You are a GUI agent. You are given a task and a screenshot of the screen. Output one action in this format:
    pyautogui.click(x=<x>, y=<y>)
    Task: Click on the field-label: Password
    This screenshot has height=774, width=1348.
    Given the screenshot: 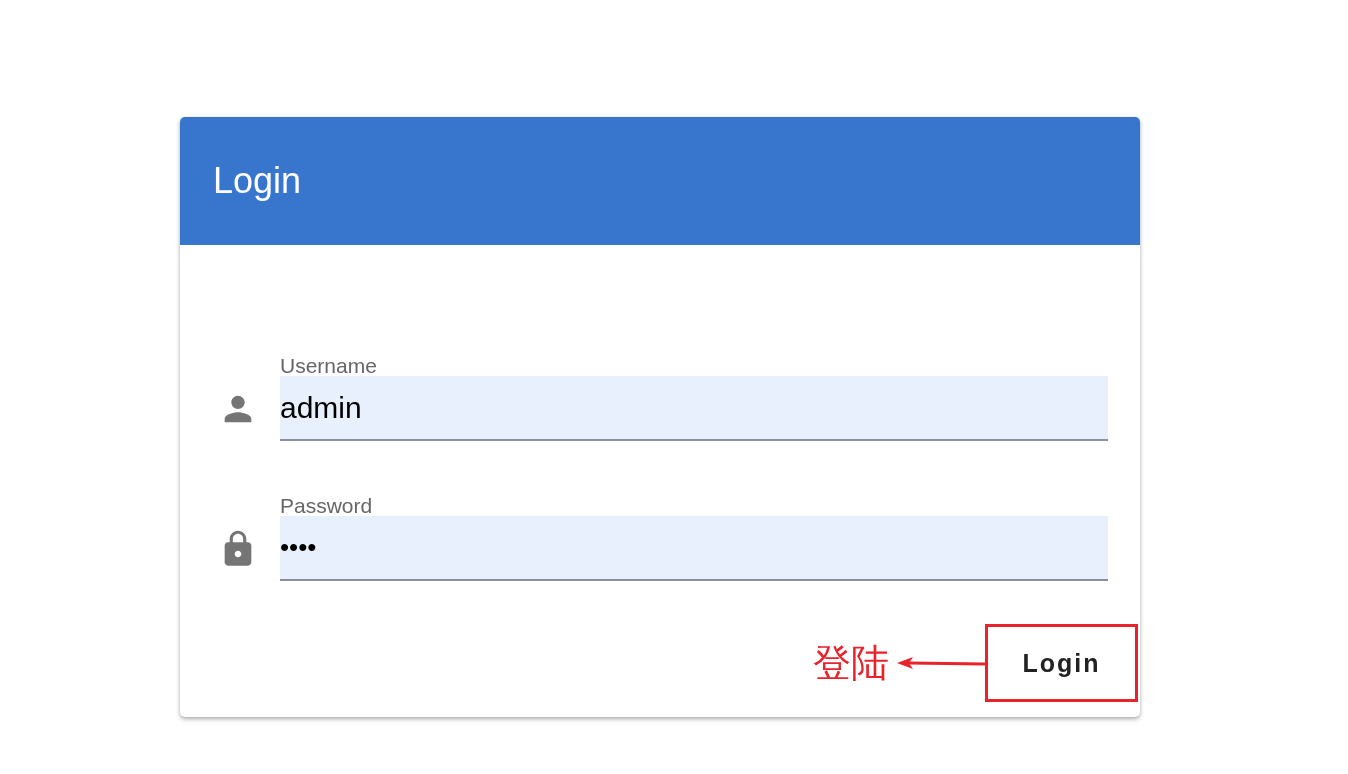 What is the action you would take?
    pyautogui.click(x=327, y=506)
    